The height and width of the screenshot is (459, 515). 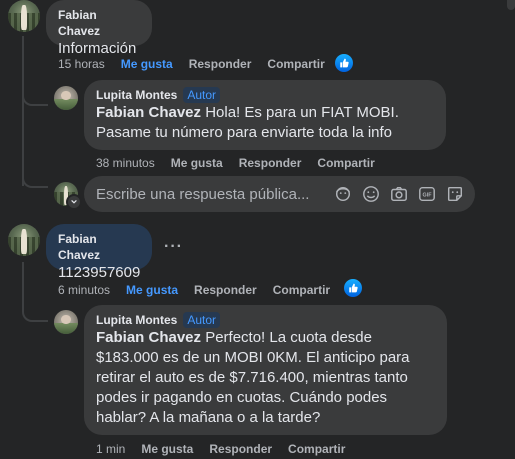 I want to click on comment-time: 6 minutos, so click(x=84, y=290).